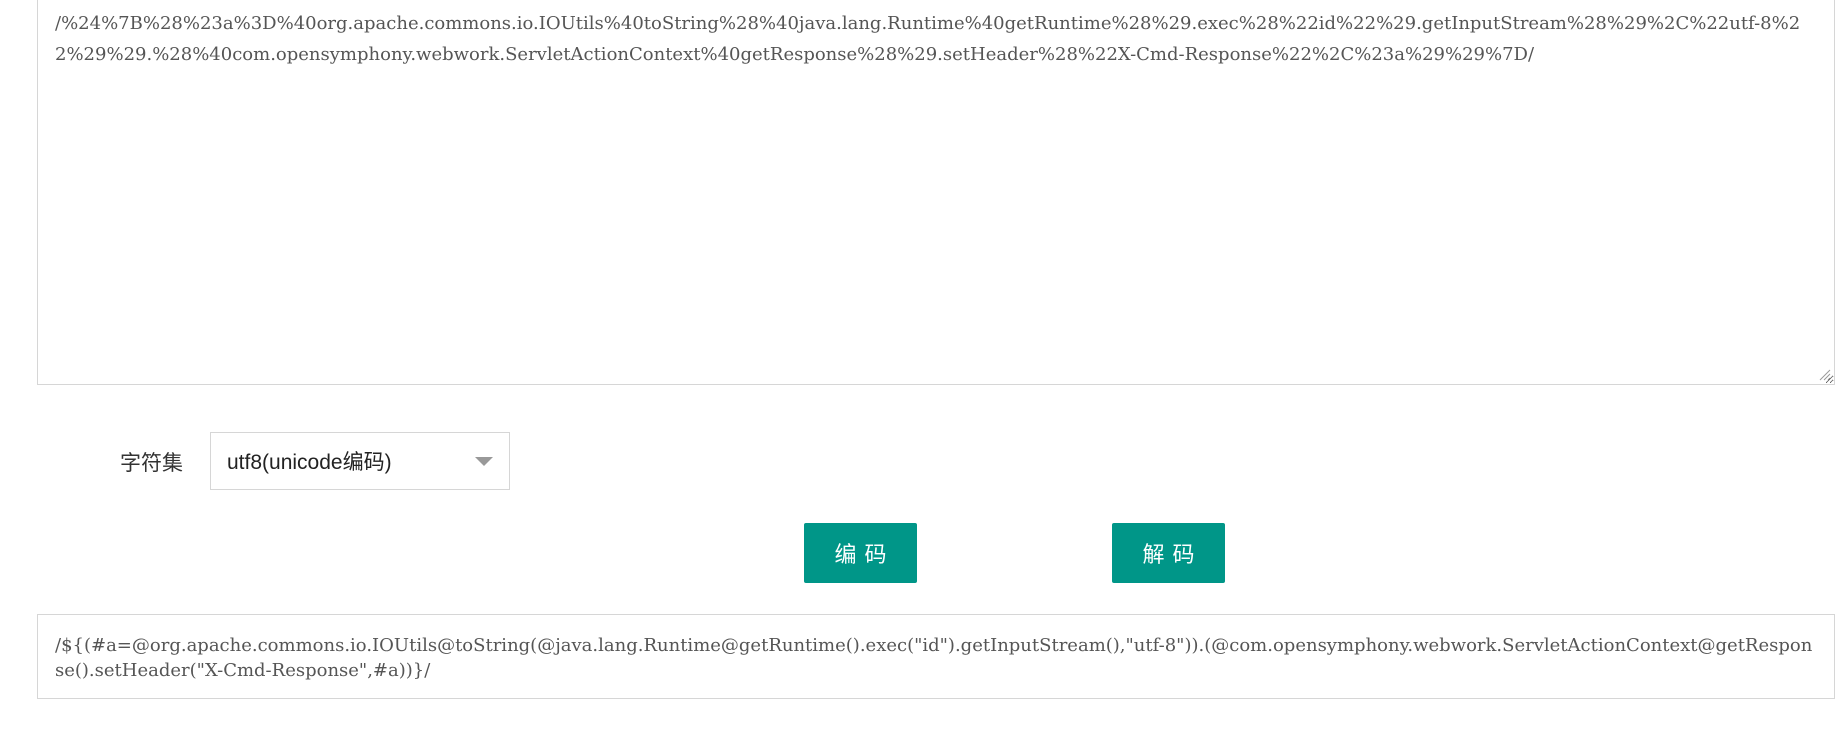 This screenshot has height=731, width=1843. What do you see at coordinates (309, 462) in the screenshot?
I see `charset-selected-value: utf8(unicode编码)` at bounding box center [309, 462].